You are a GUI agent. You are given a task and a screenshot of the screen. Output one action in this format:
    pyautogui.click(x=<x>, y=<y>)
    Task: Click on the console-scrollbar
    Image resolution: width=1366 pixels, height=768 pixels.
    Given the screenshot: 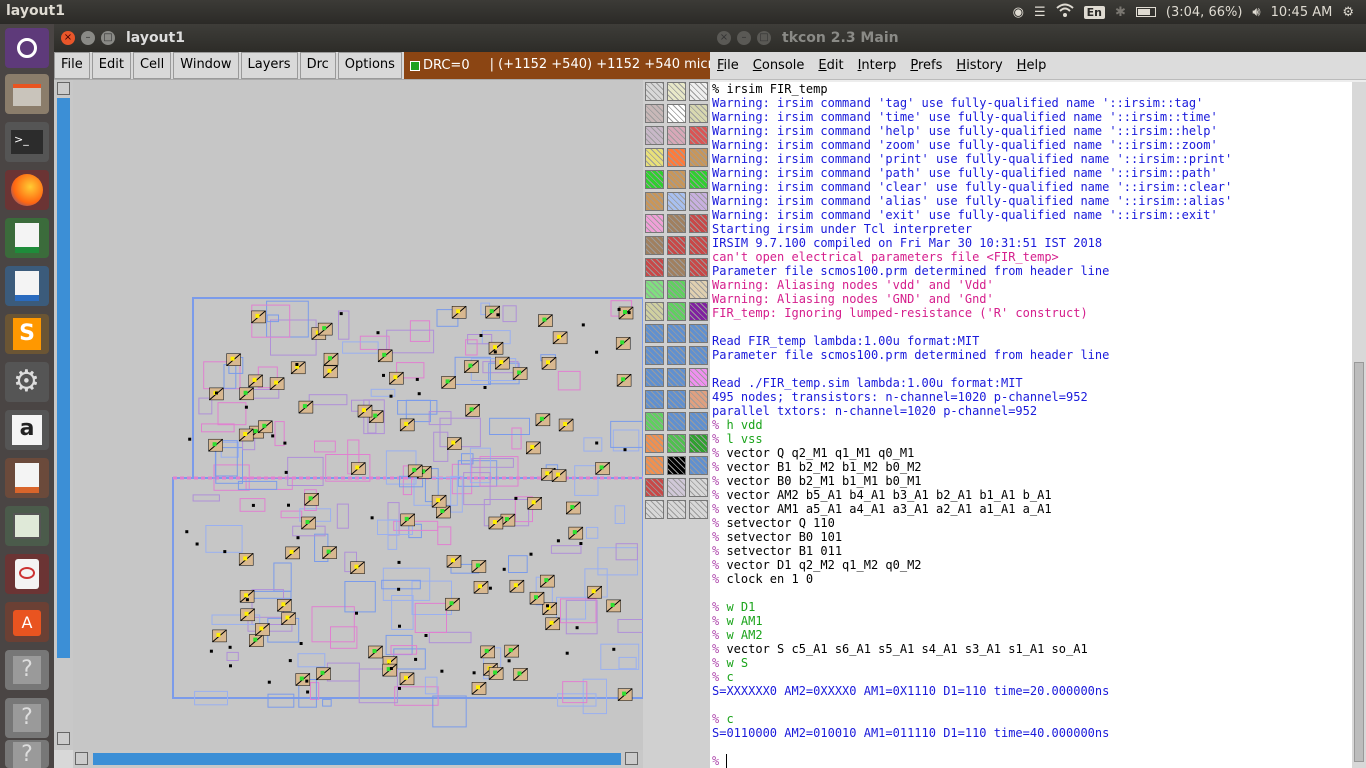 What is the action you would take?
    pyautogui.click(x=1359, y=425)
    